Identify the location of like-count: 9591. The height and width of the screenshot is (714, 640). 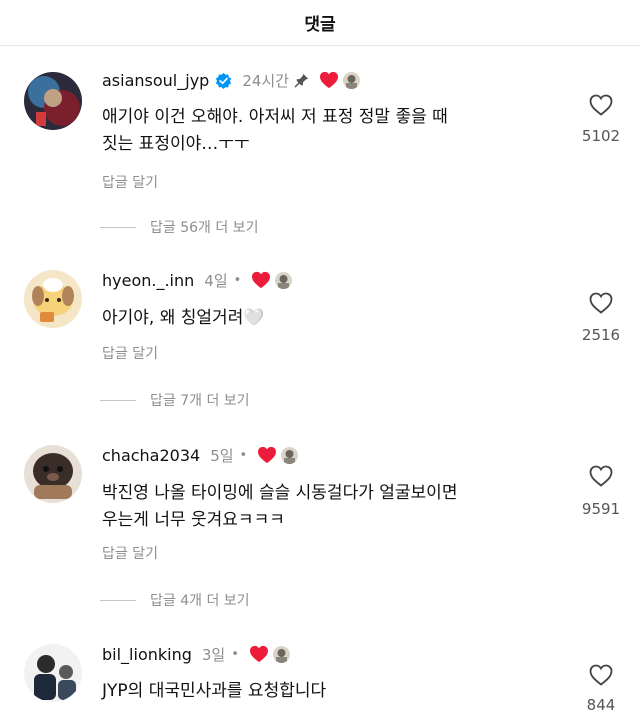
(601, 509).